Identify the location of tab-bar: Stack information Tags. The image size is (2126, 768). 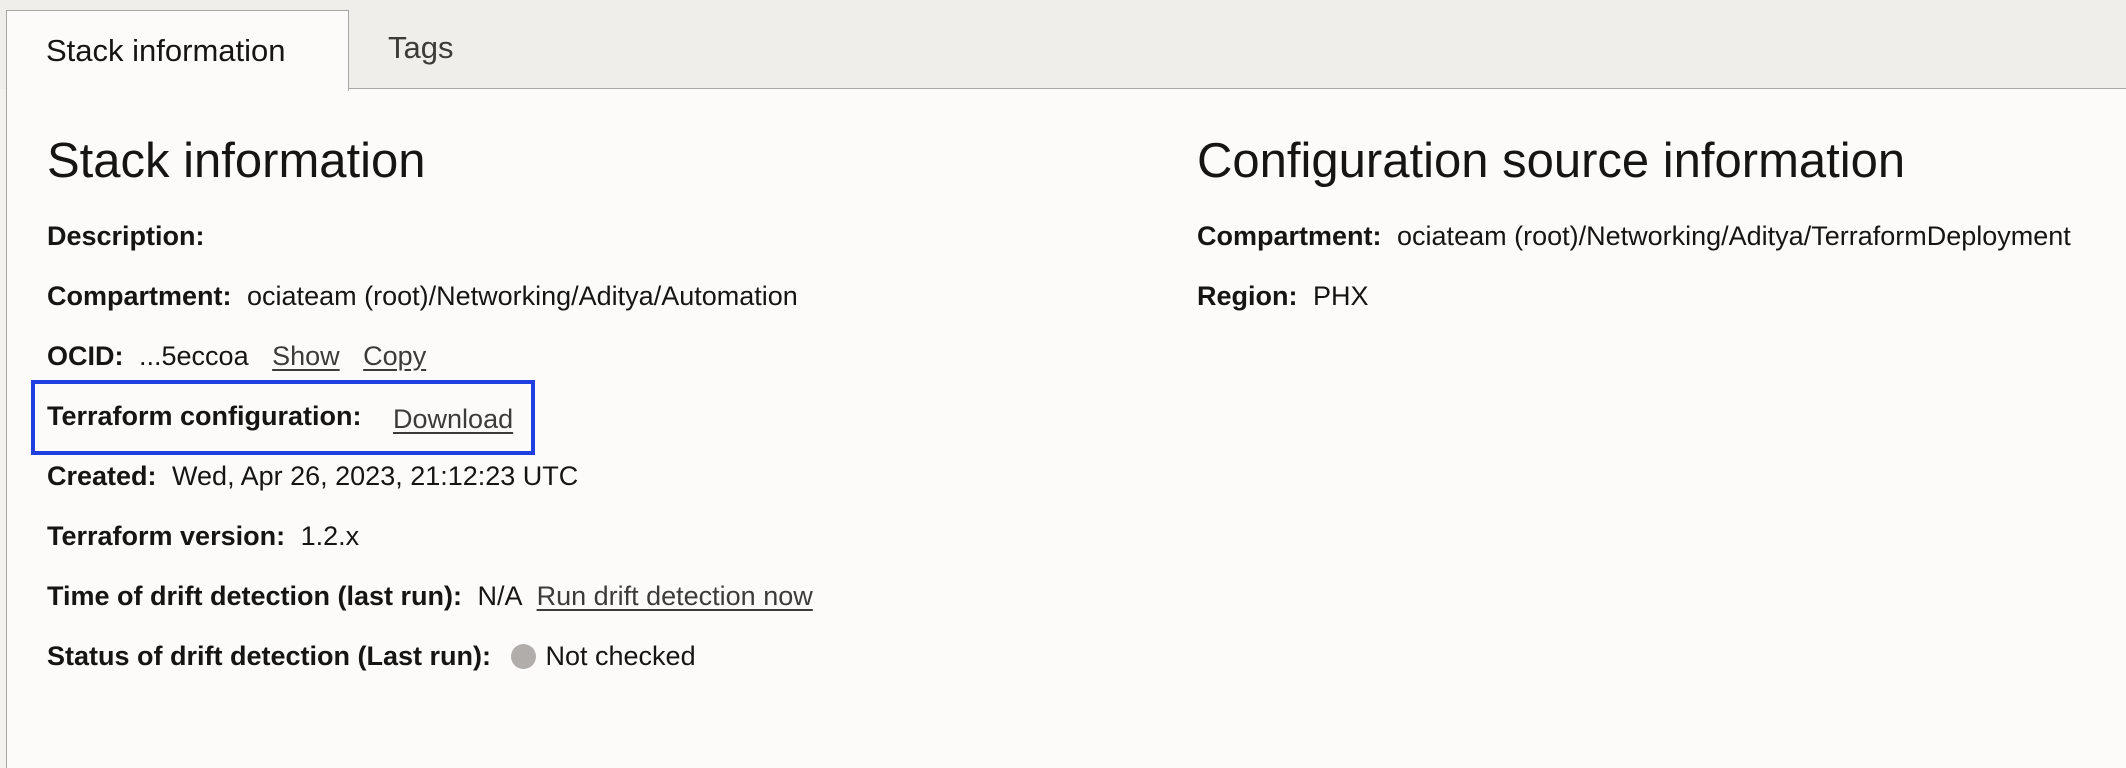
(1063, 45).